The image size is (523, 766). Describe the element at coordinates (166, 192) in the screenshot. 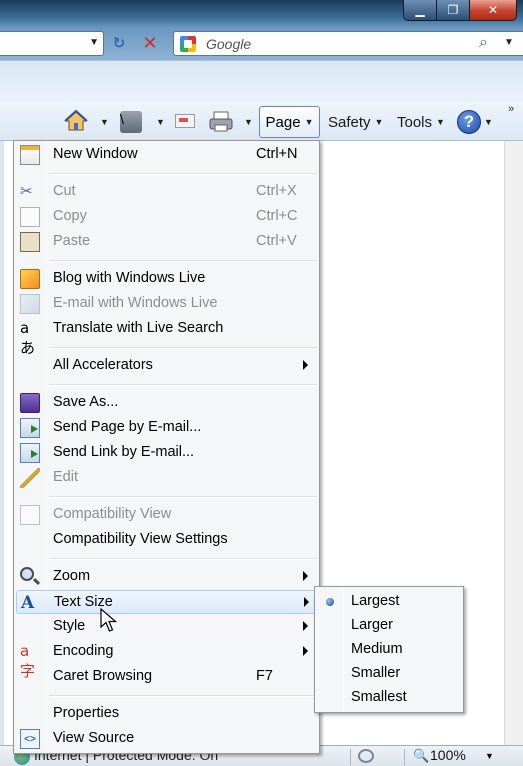

I see `menu-item-cut: ✂ Cut Ctrl+X` at that location.